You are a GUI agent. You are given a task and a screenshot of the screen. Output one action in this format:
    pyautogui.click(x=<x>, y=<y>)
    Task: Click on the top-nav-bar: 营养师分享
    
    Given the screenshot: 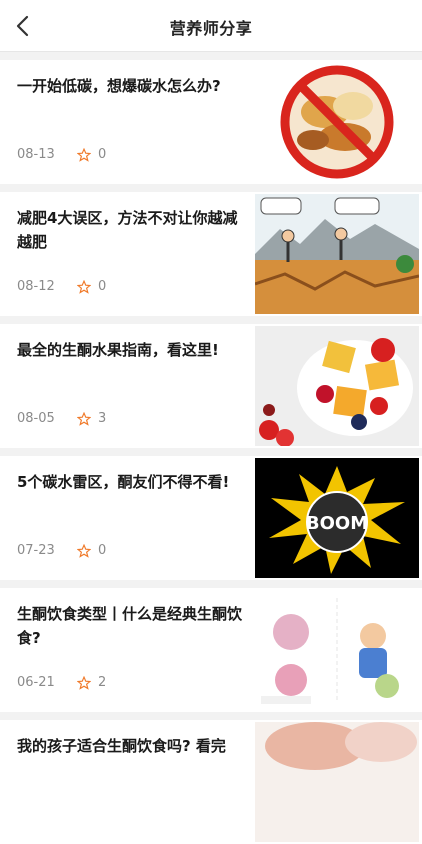 What is the action you would take?
    pyautogui.click(x=211, y=26)
    